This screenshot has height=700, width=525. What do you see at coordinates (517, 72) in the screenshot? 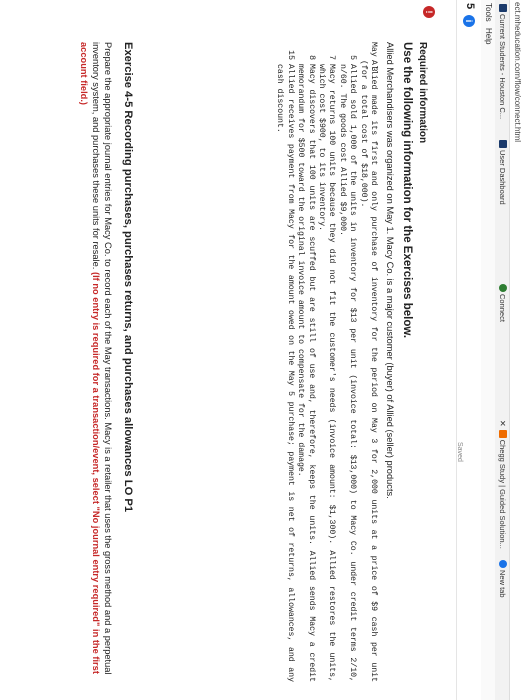
I see `url-text: ect.mheducation.com/flow/connect.html` at bounding box center [517, 72].